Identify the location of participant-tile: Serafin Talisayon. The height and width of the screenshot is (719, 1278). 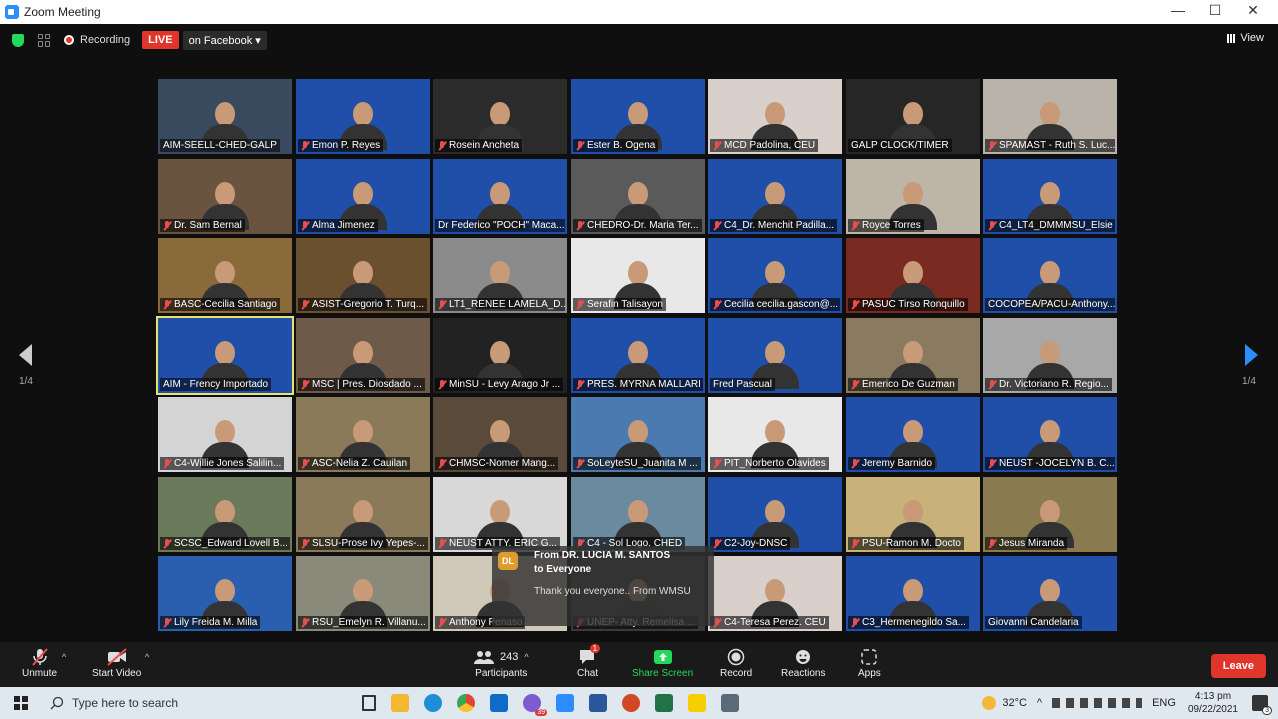
(638, 275).